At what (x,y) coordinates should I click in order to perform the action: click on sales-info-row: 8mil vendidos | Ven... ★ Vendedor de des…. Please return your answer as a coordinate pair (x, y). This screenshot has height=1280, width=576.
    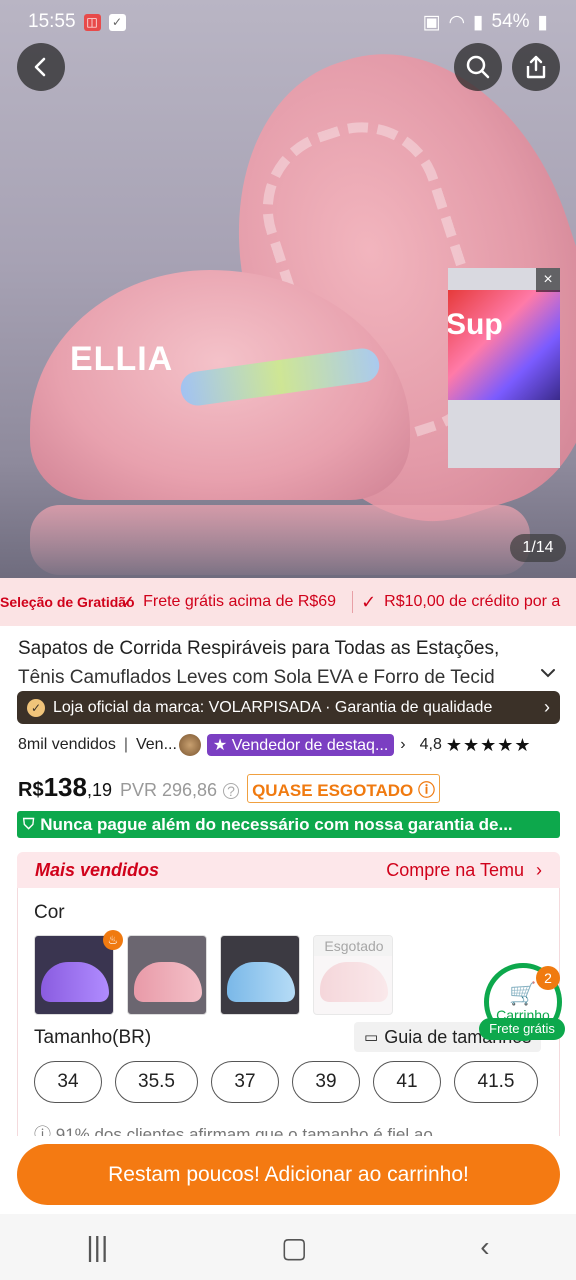
    Looking at the image, I should click on (290, 745).